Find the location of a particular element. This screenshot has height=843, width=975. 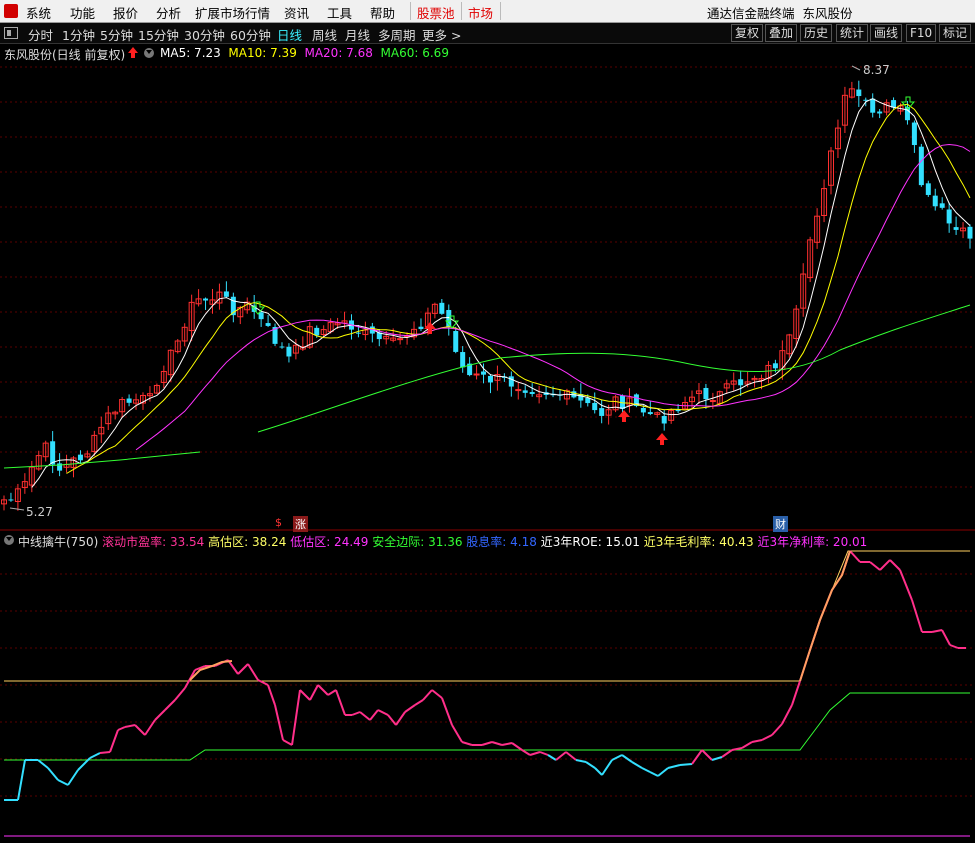

net-margin-label: 近3年净利率: 20.01 is located at coordinates (812, 542).